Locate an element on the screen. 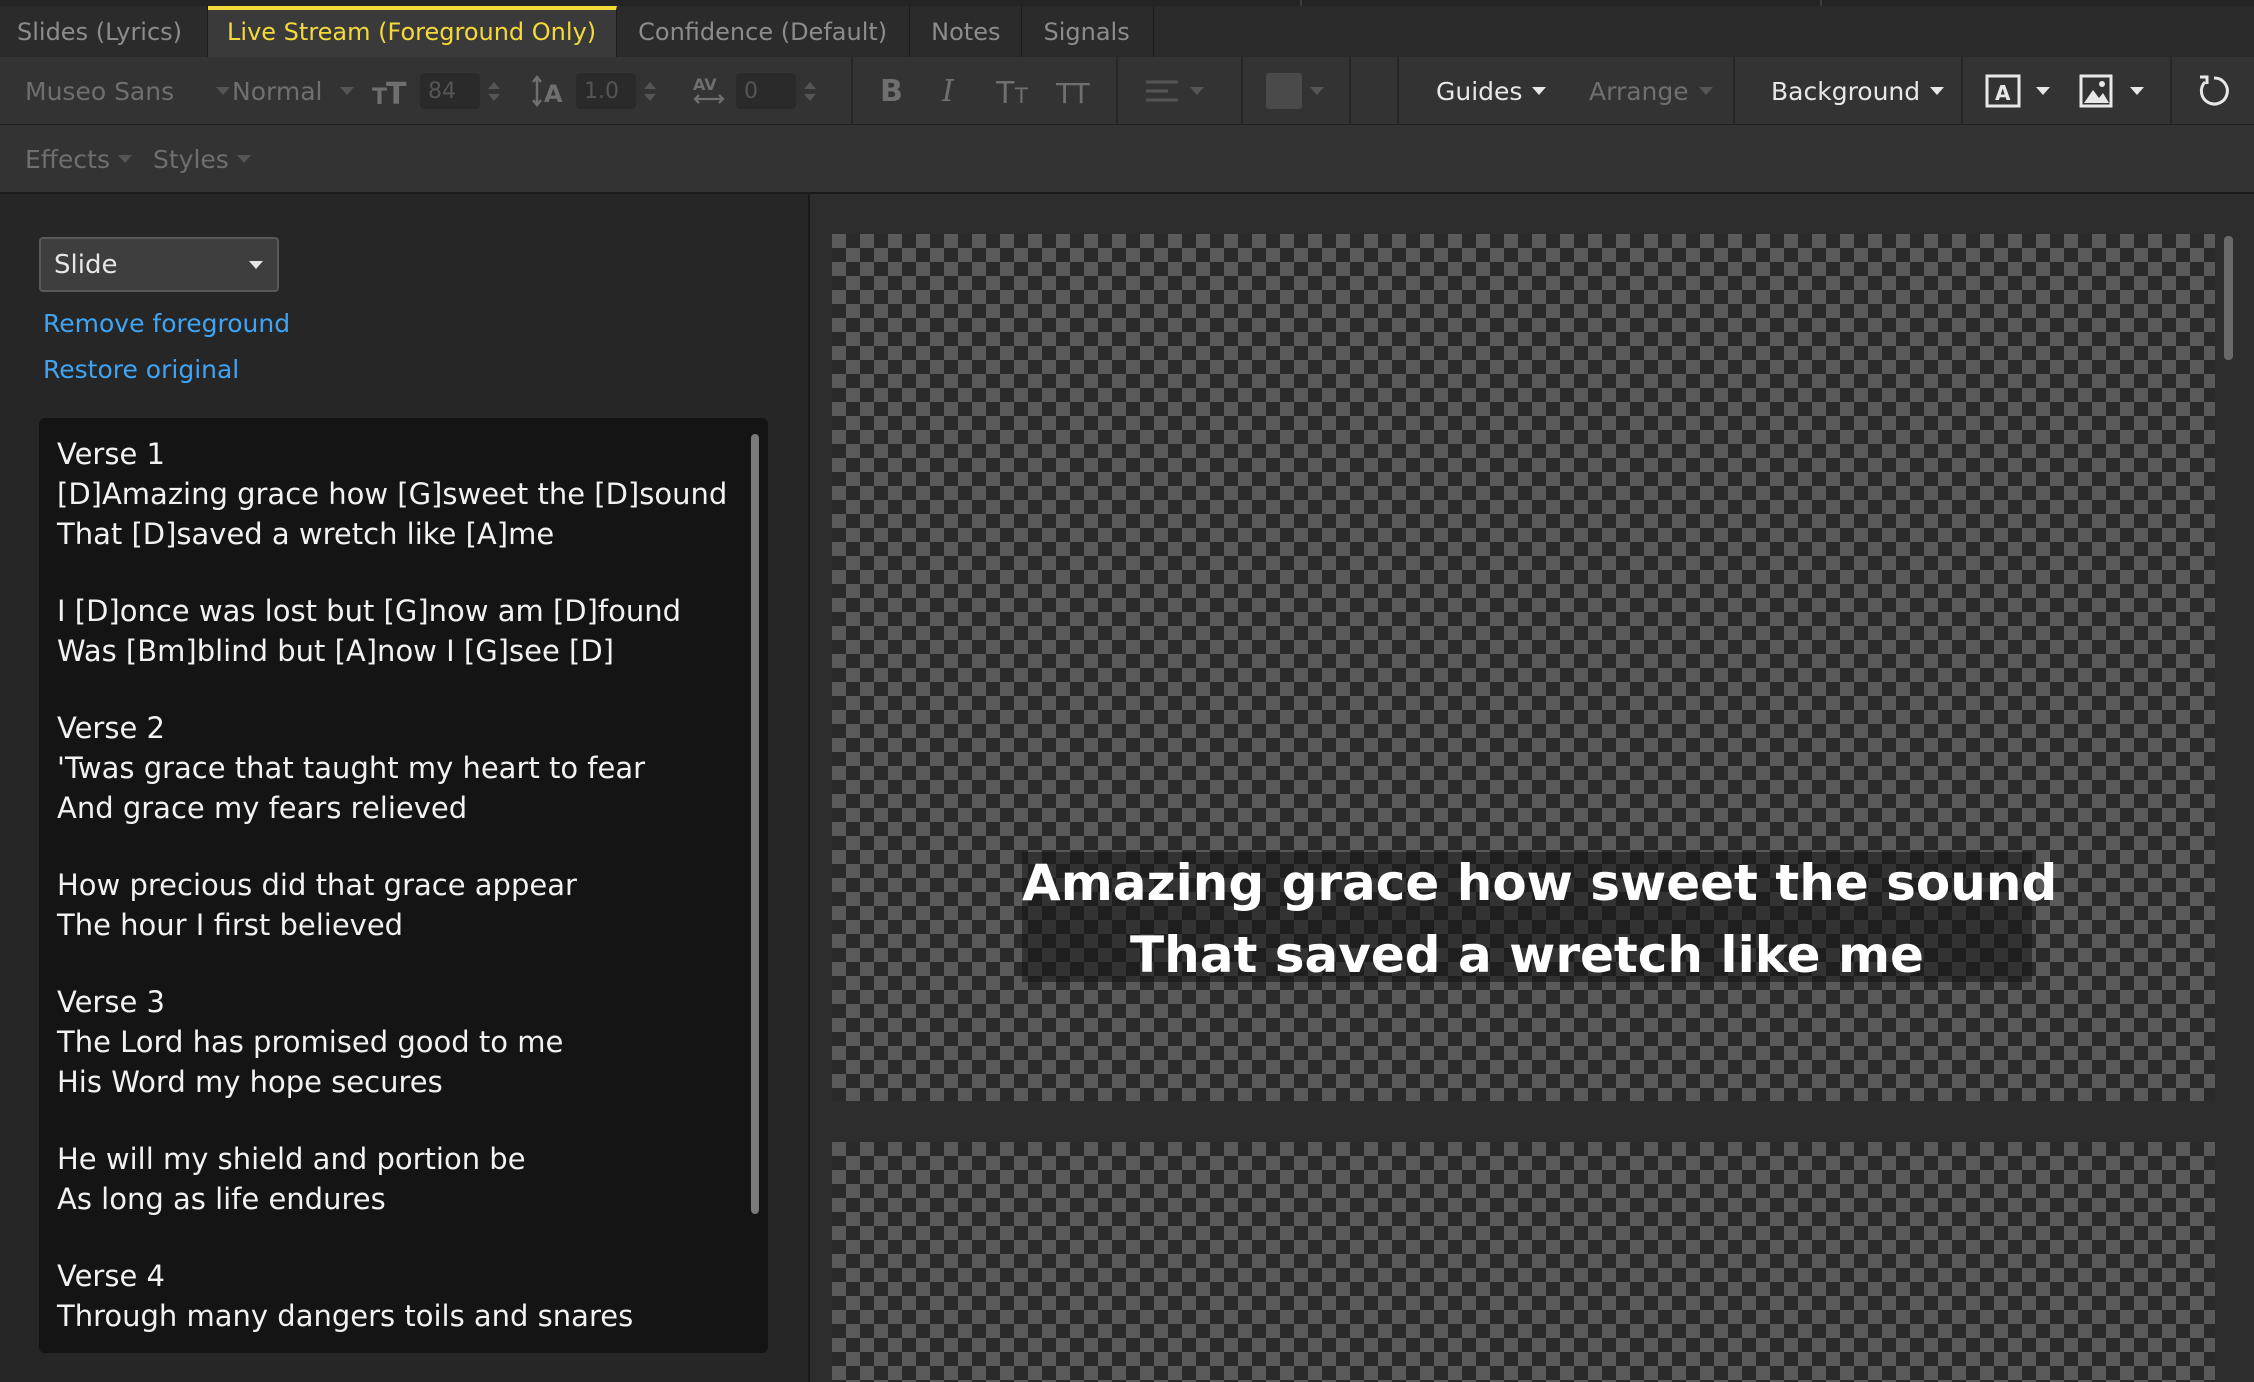 The height and width of the screenshot is (1382, 2254). svg-text: A is located at coordinates (2003, 93).